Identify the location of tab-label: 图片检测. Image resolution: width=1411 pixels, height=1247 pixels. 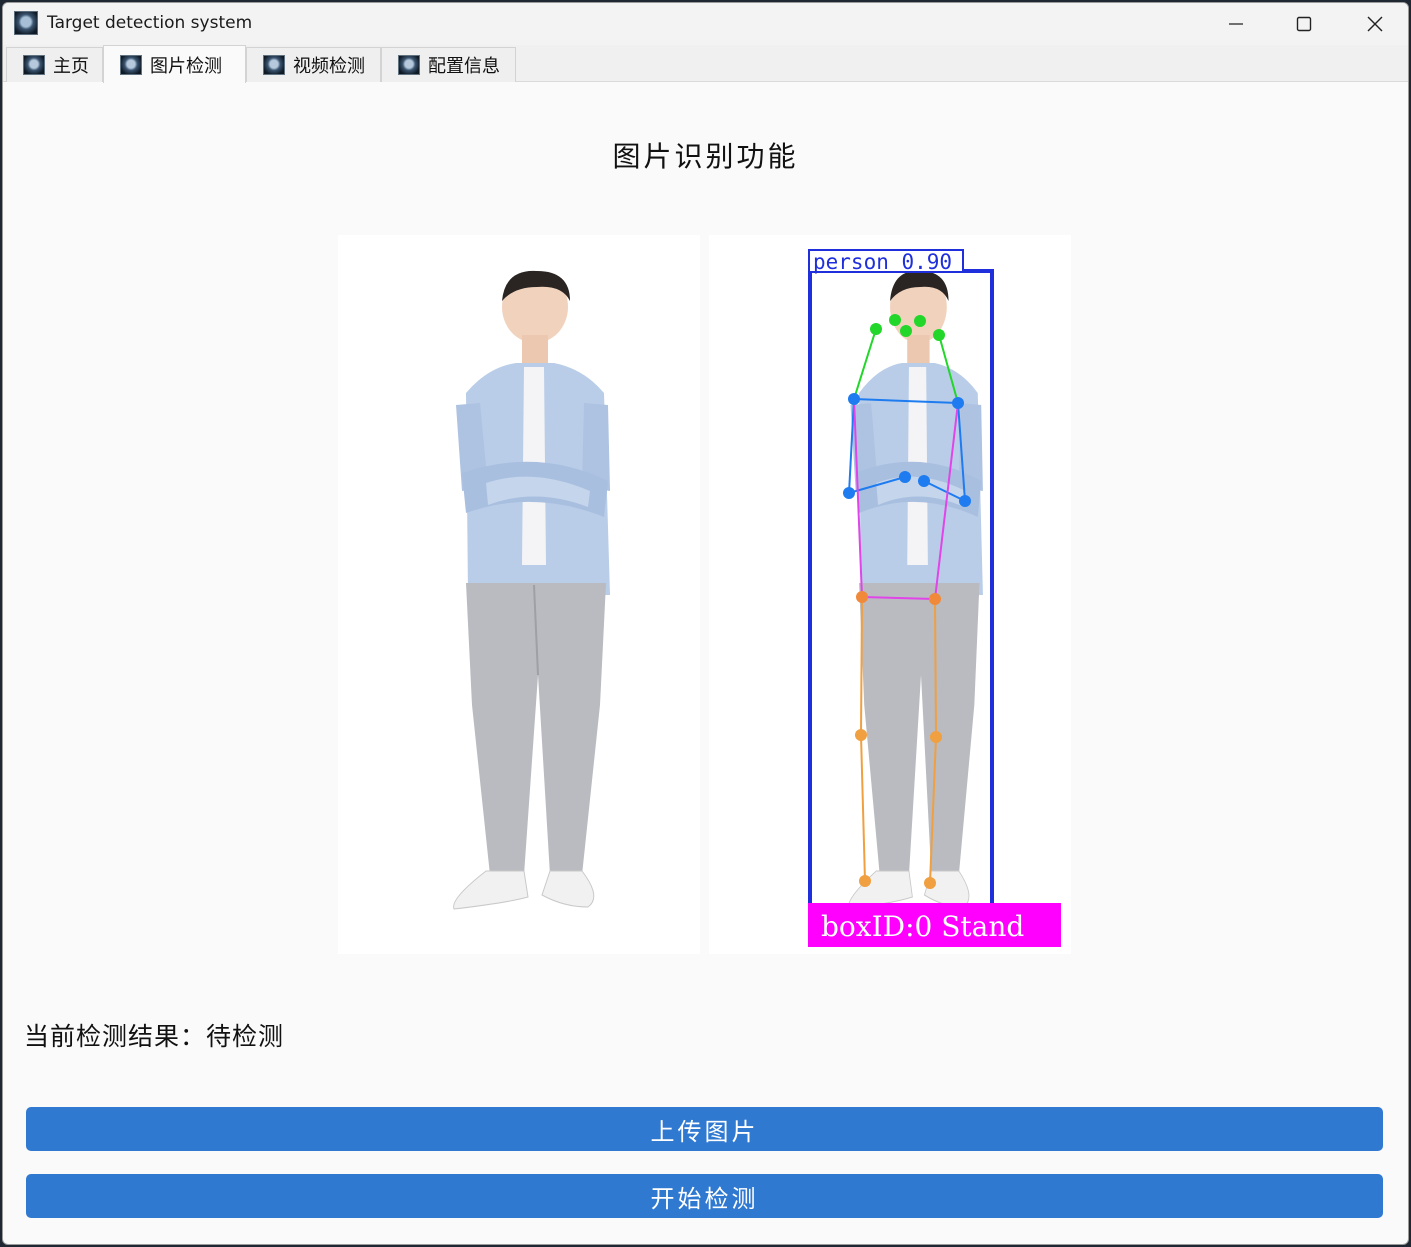
(186, 66).